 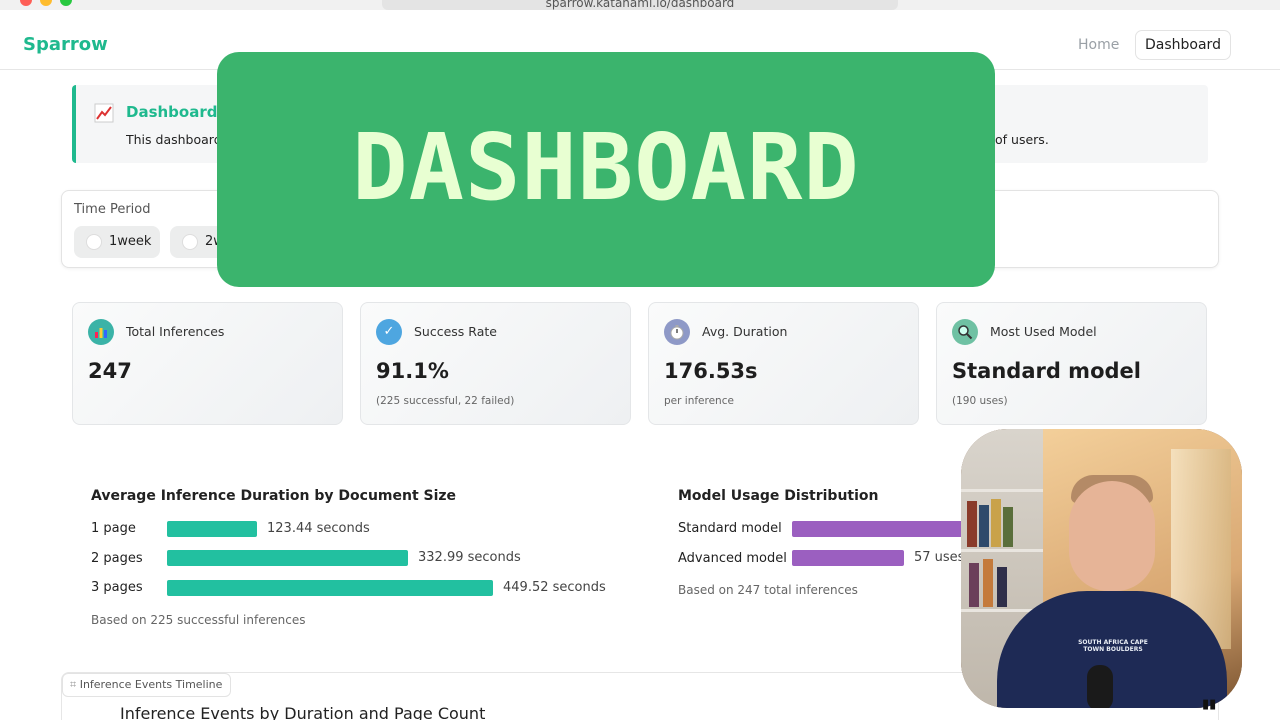 I want to click on microphone, so click(x=1100, y=686).